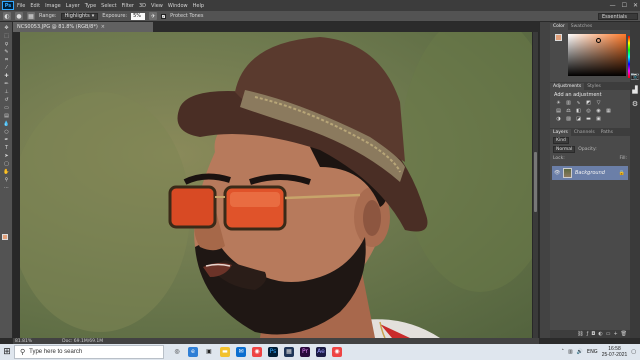  I want to click on tab-color: Color, so click(559, 26).